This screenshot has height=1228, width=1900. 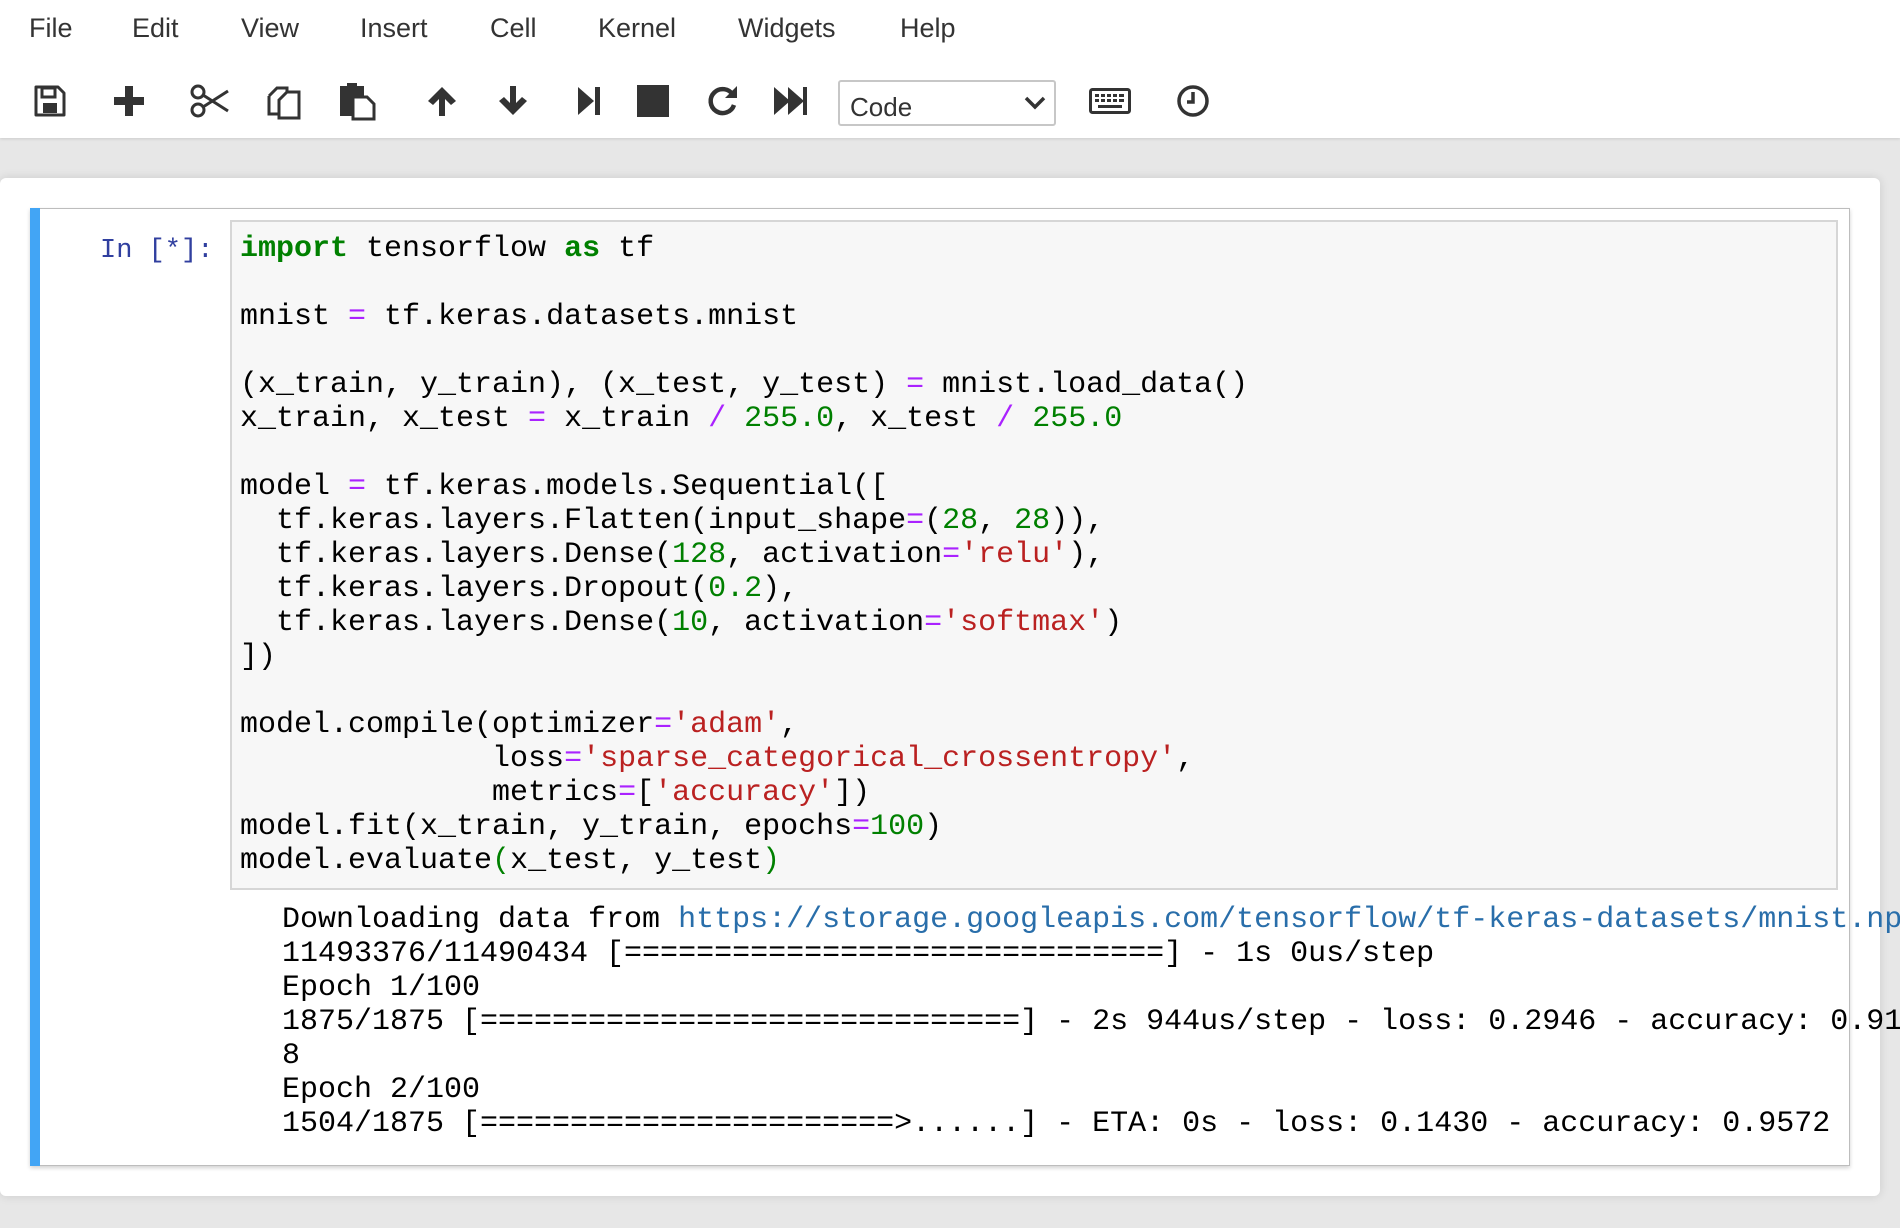 I want to click on menu-help: Help, so click(x=928, y=28).